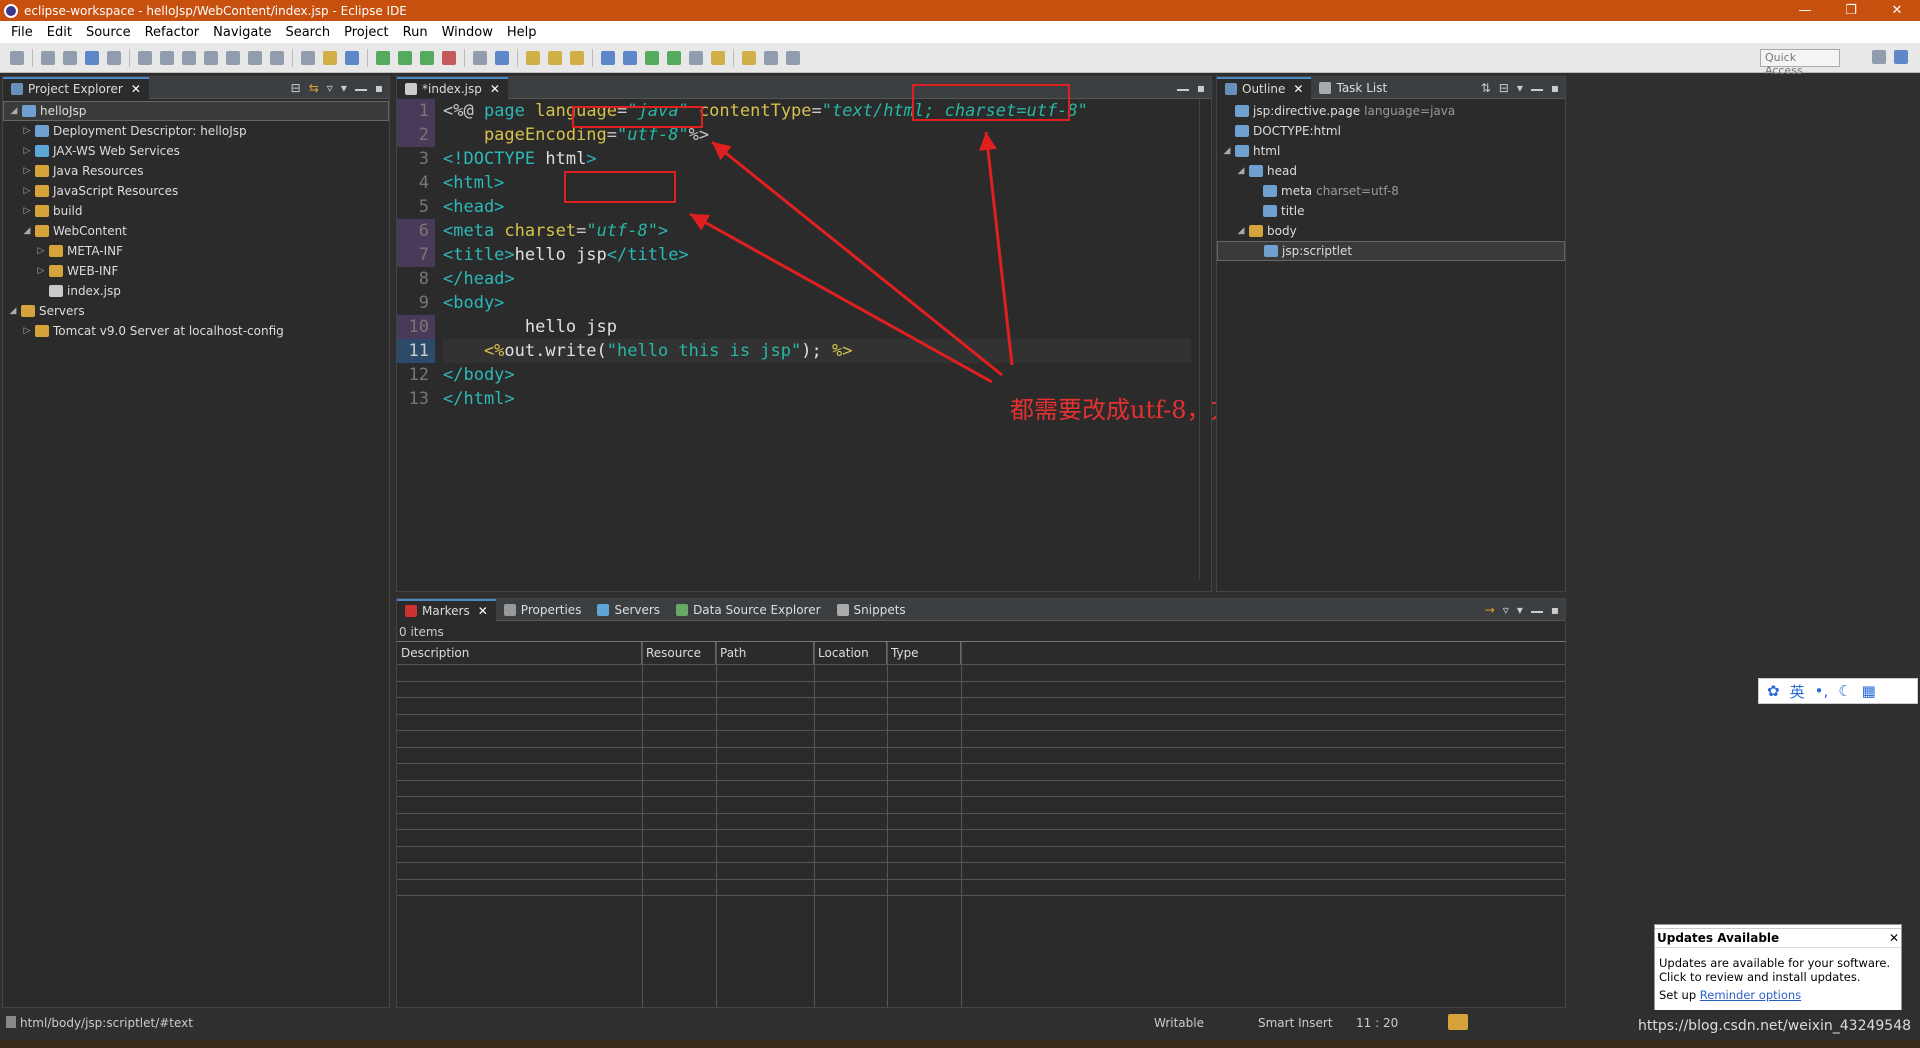  What do you see at coordinates (1718, 938) in the screenshot?
I see `popup-title: Updates Available` at bounding box center [1718, 938].